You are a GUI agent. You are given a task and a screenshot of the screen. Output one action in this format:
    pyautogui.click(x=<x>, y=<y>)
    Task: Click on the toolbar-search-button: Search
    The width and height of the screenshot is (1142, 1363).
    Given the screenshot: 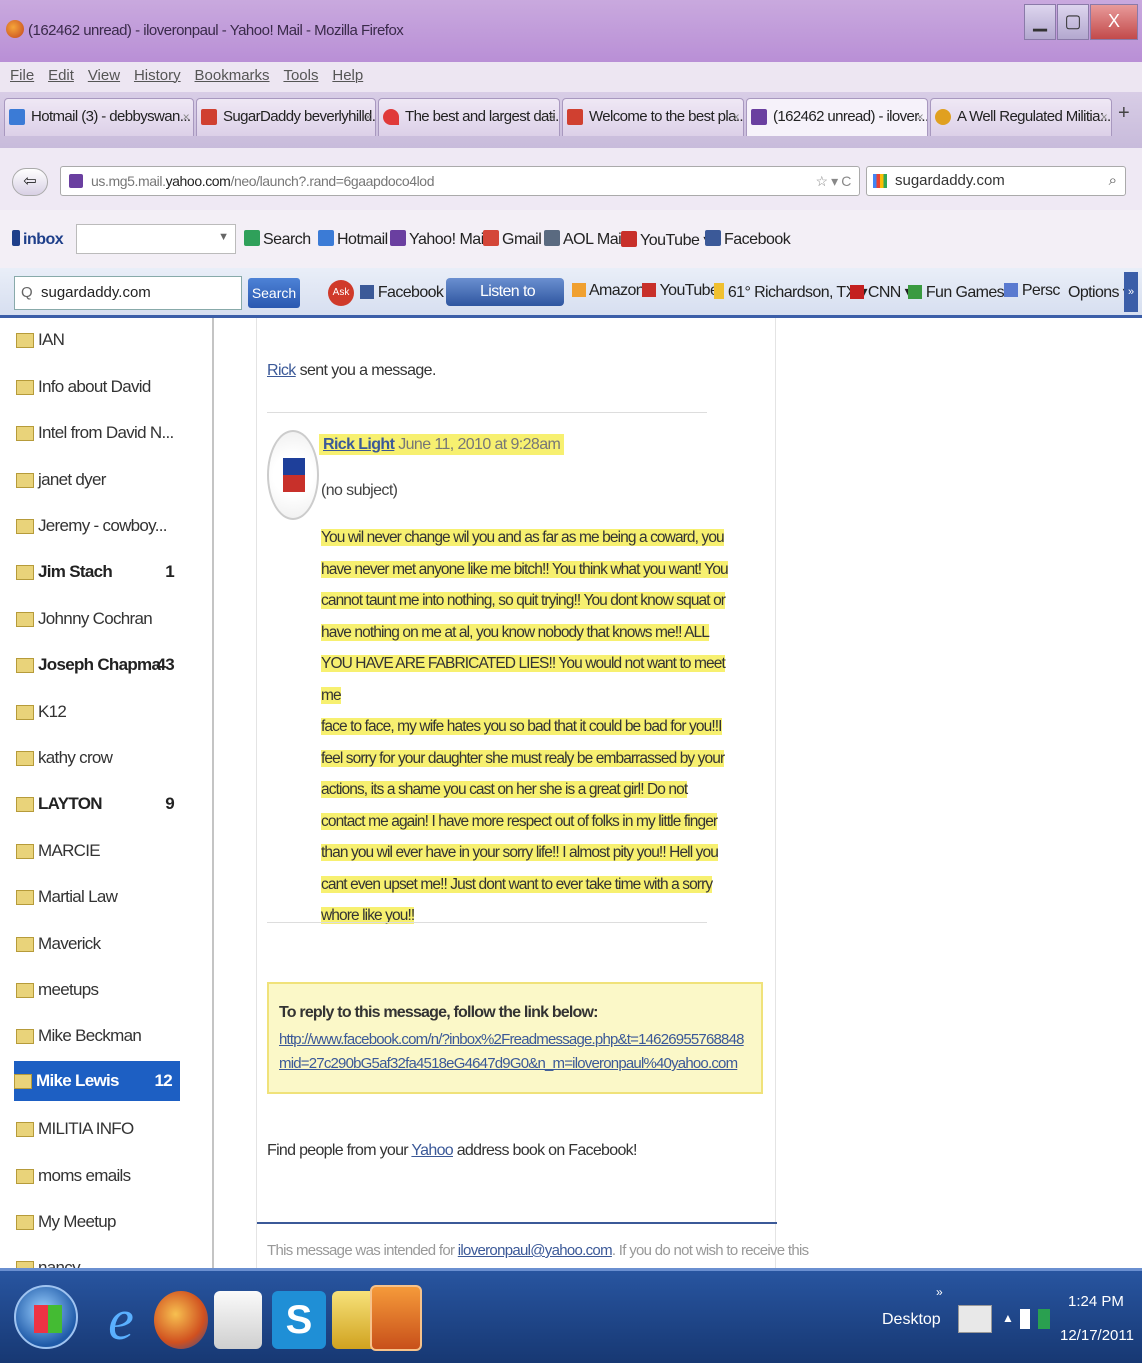 What is the action you would take?
    pyautogui.click(x=274, y=293)
    